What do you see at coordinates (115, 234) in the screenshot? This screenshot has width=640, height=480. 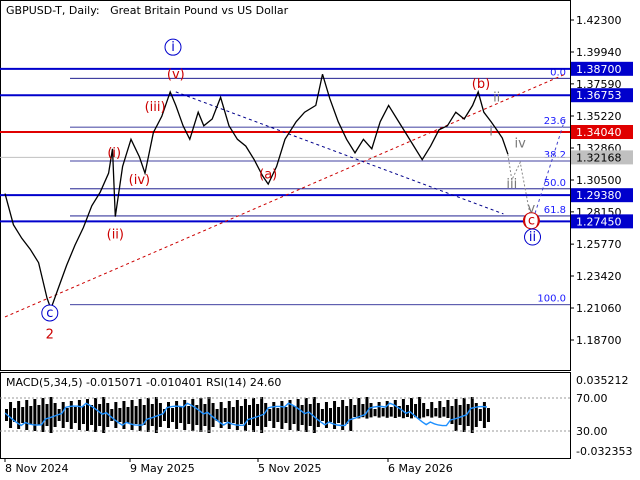 I see `wave-label: (ii)` at bounding box center [115, 234].